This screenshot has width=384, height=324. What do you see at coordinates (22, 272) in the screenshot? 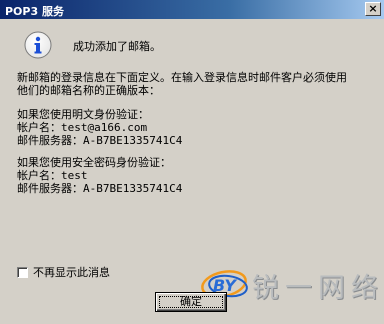
I see `dont-show-again-checkbox` at bounding box center [22, 272].